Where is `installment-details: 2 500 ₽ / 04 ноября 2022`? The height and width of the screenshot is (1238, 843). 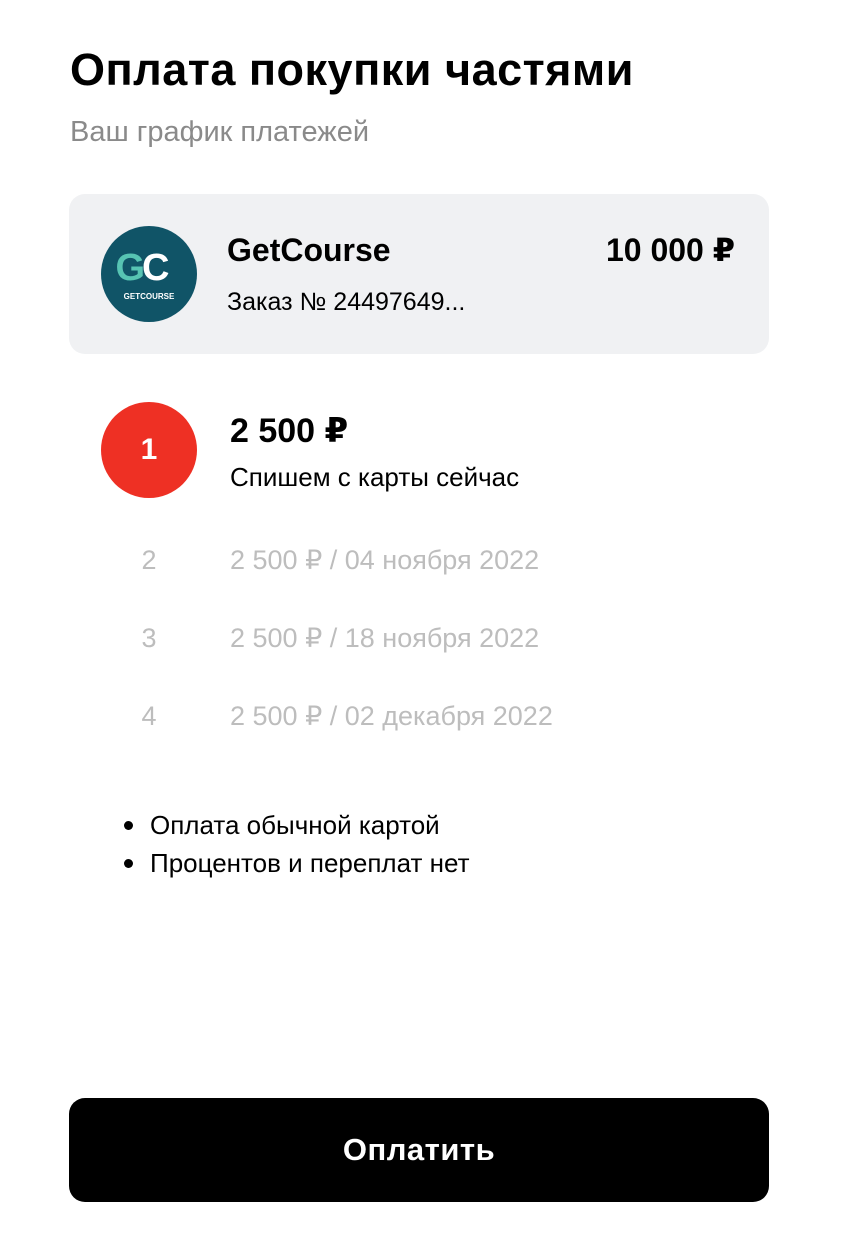 installment-details: 2 500 ₽ / 04 ноября 2022 is located at coordinates (385, 560).